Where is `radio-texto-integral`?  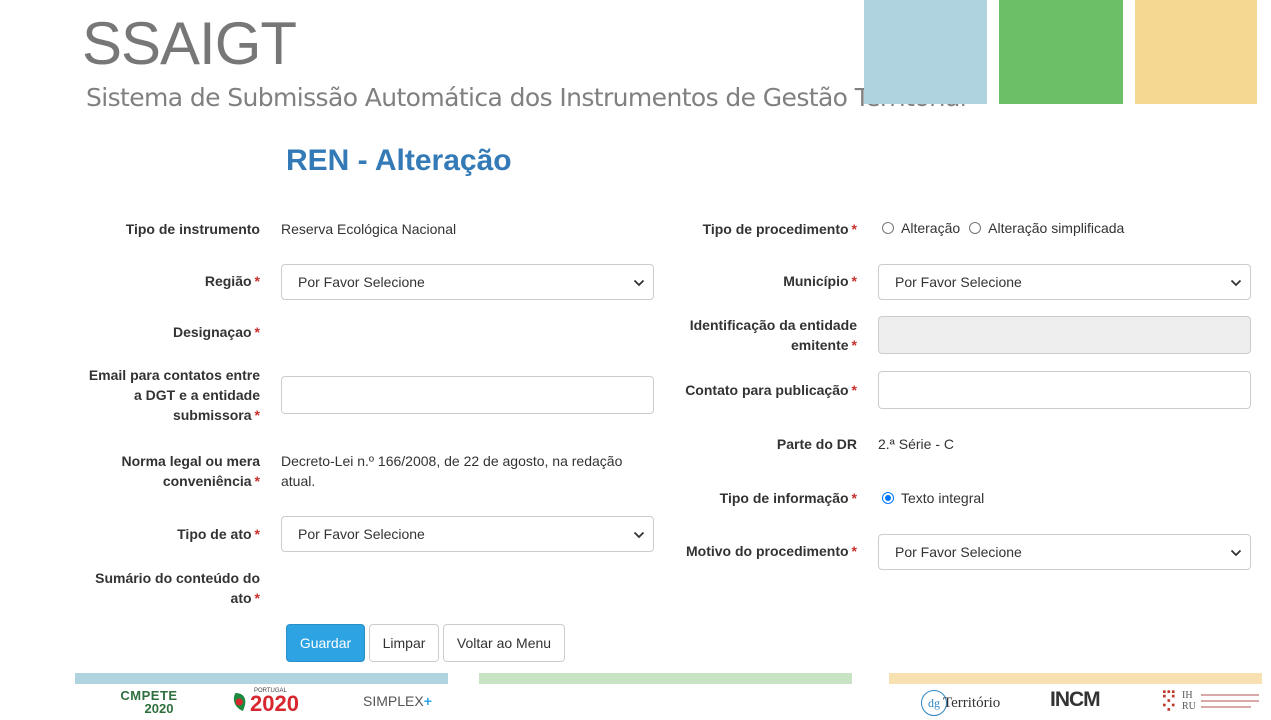 radio-texto-integral is located at coordinates (888, 498).